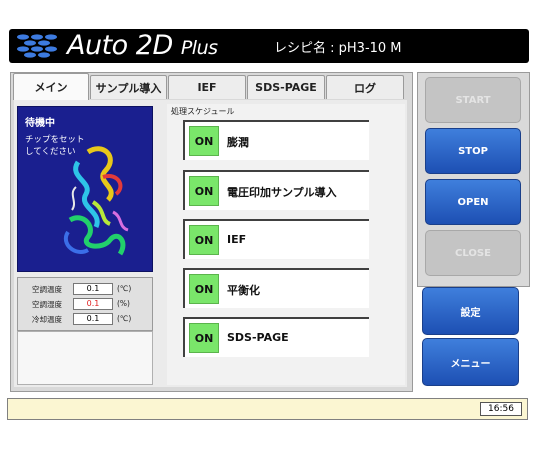 The width and height of the screenshot is (540, 450). Describe the element at coordinates (51, 86) in the screenshot. I see `tab-main: メイン` at that location.